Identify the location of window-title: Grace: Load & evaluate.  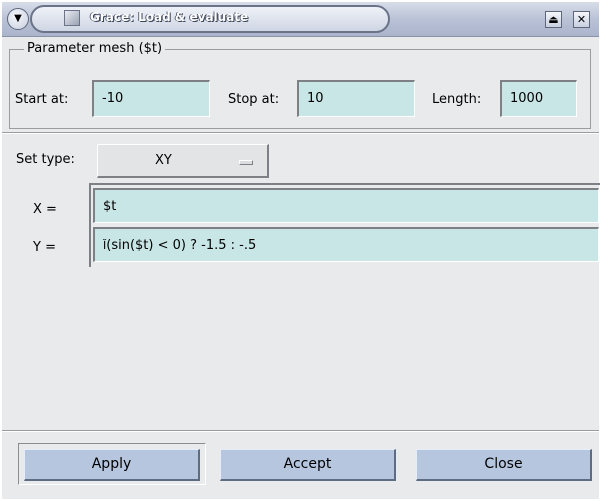
(169, 17).